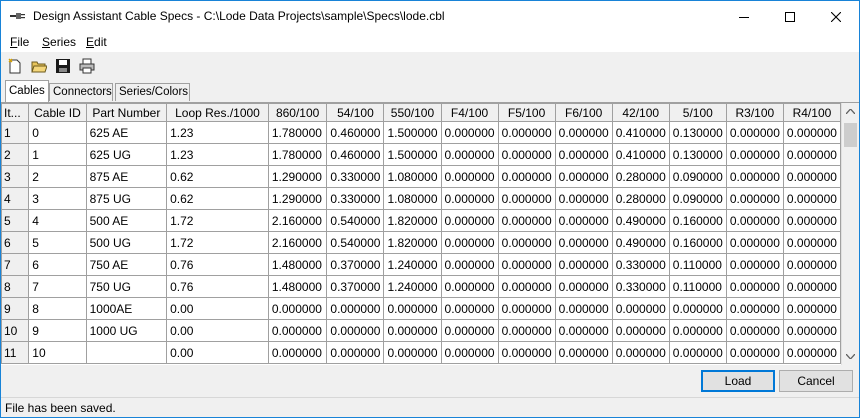 The image size is (860, 418). What do you see at coordinates (57, 308) in the screenshot?
I see `table-cell: 8` at bounding box center [57, 308].